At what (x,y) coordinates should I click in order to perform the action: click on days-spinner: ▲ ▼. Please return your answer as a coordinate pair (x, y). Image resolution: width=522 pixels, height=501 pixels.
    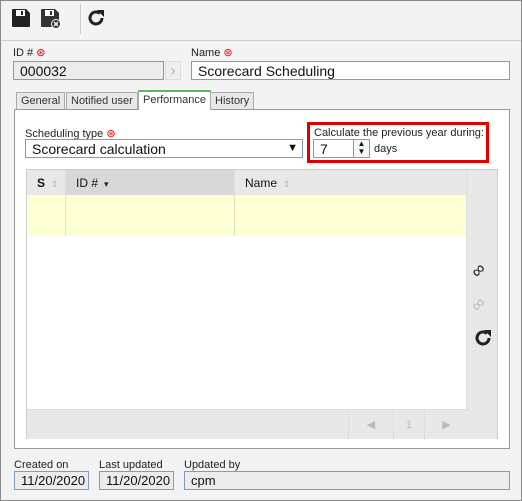
    Looking at the image, I should click on (361, 148).